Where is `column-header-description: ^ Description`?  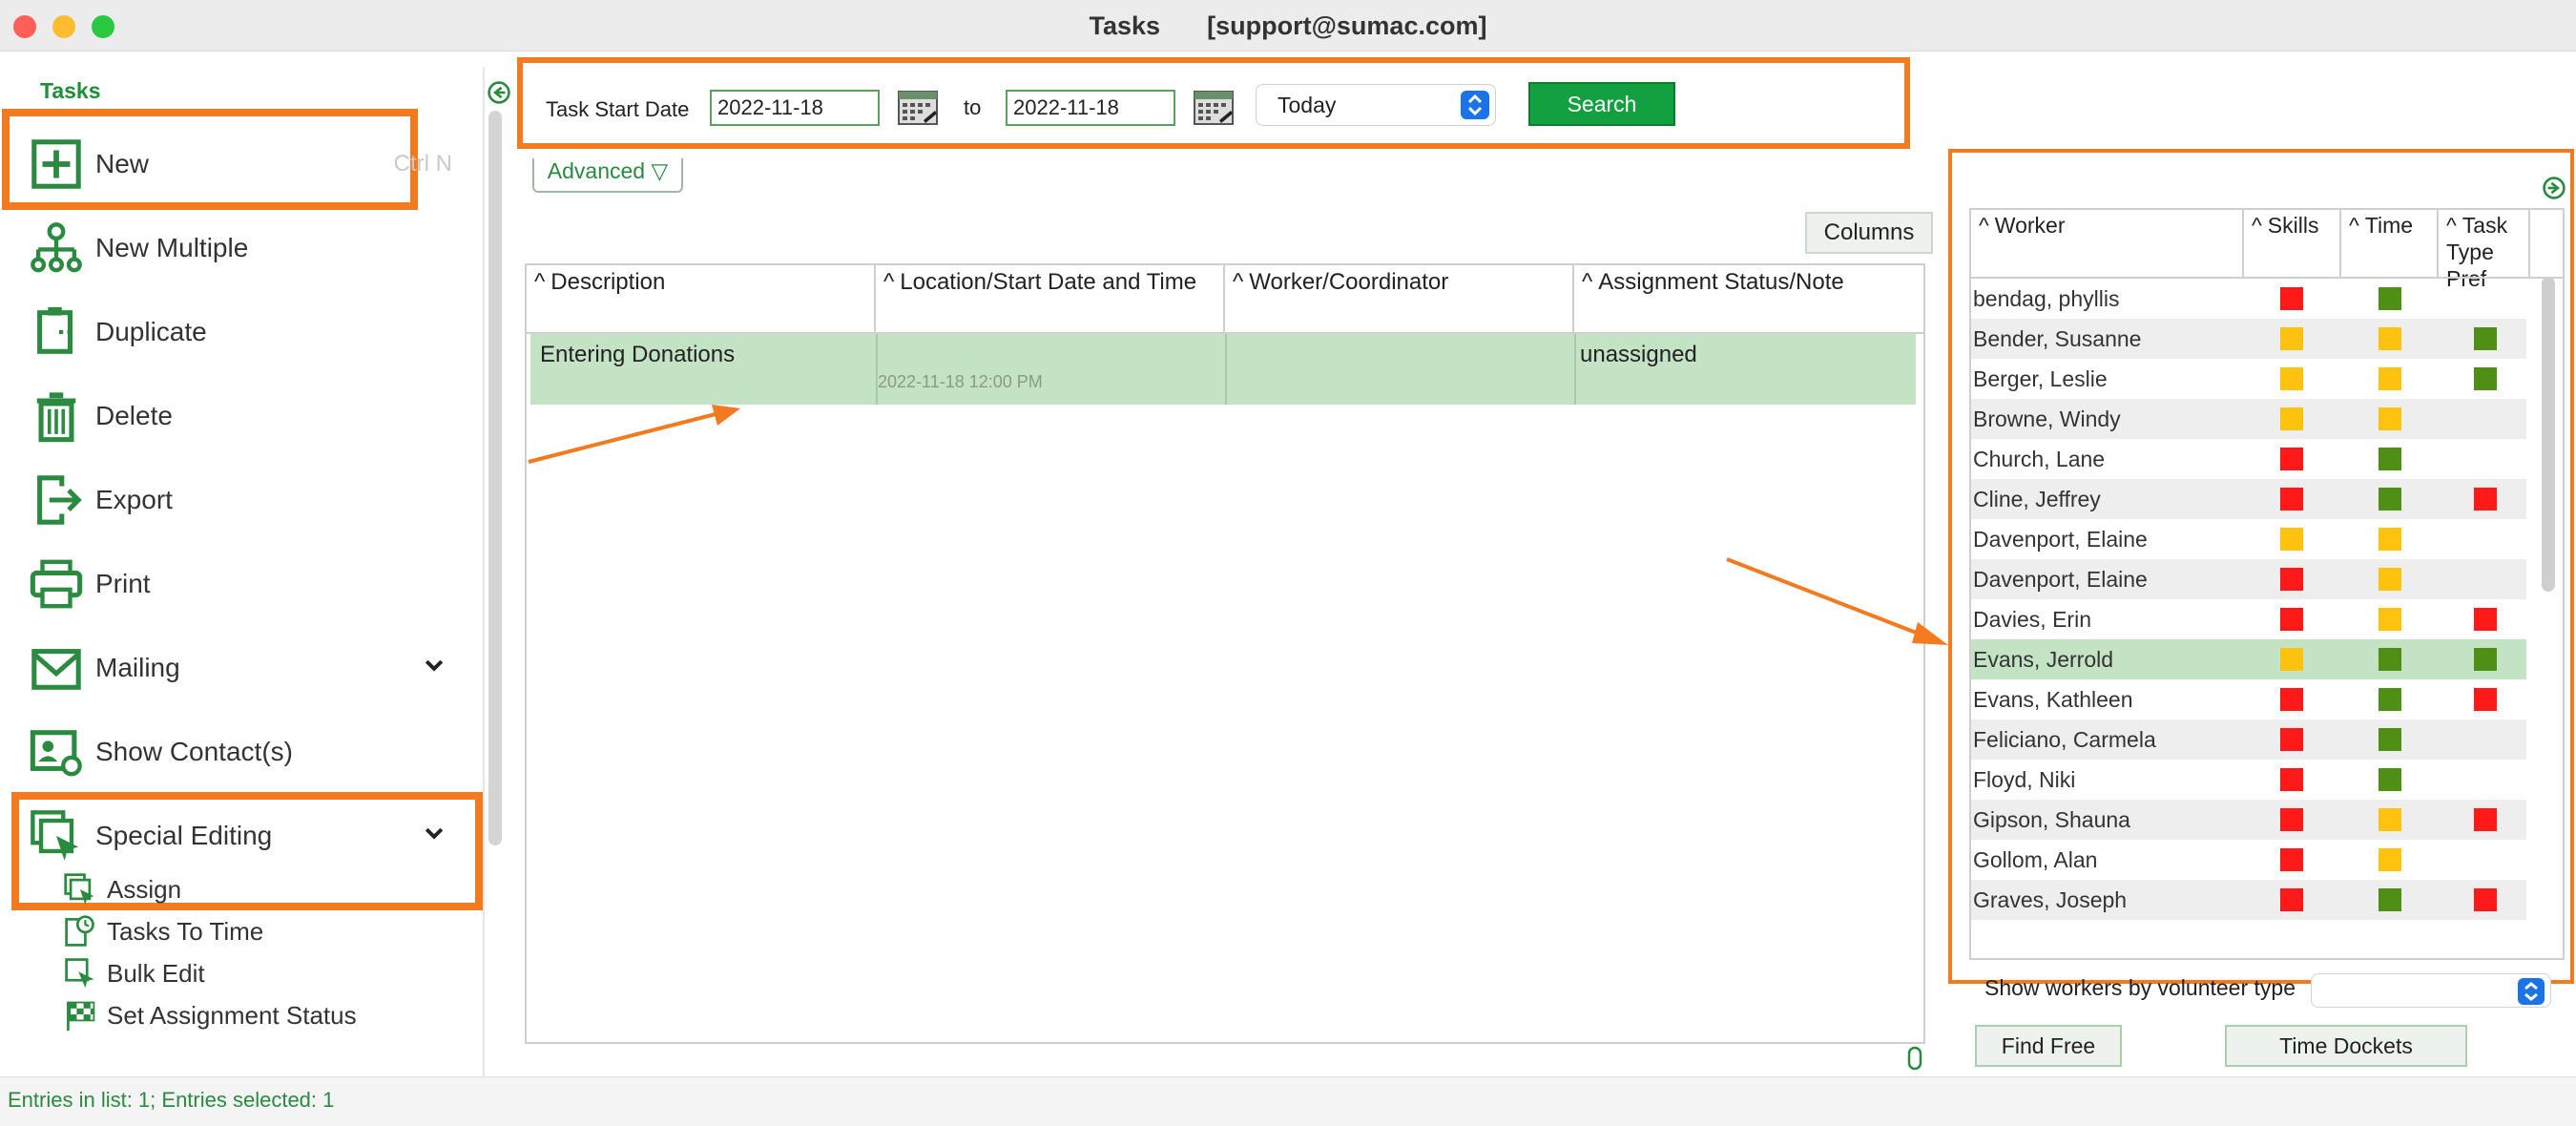 column-header-description: ^ Description is located at coordinates (701, 298).